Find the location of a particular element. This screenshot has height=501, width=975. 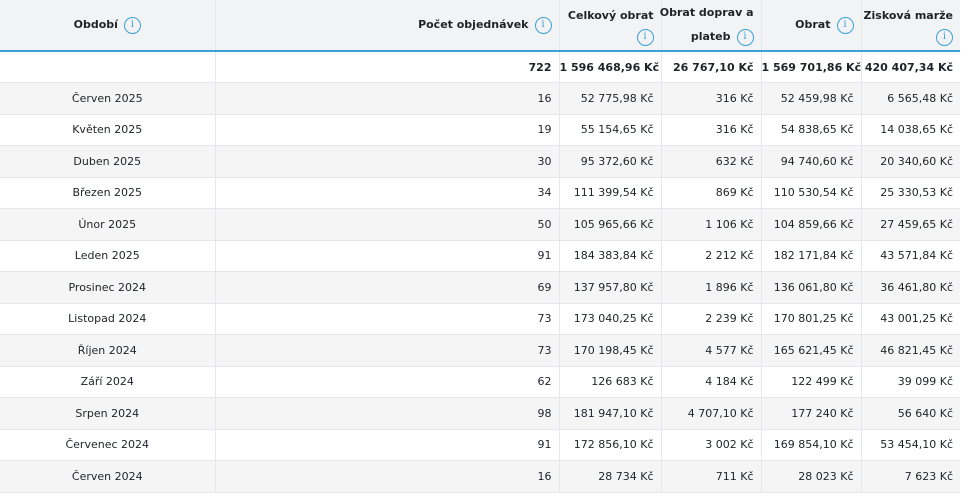

cell-orders: 73 is located at coordinates (387, 319).